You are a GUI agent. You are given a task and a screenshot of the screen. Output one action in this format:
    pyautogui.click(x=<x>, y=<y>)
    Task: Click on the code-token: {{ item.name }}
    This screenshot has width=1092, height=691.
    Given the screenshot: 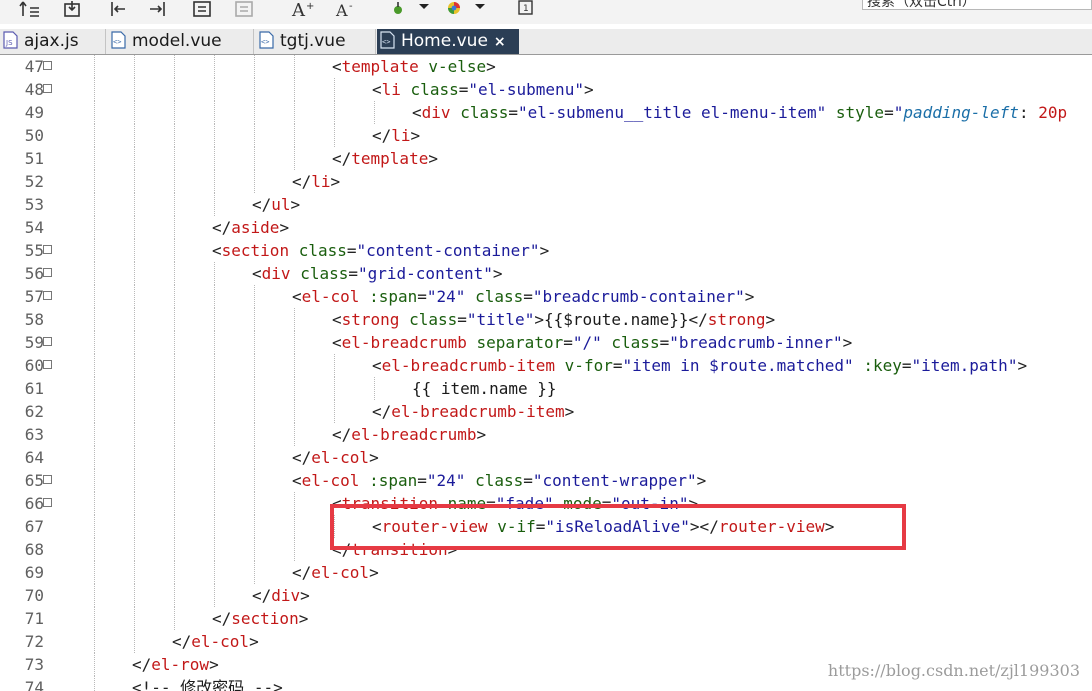 What is the action you would take?
    pyautogui.click(x=484, y=388)
    